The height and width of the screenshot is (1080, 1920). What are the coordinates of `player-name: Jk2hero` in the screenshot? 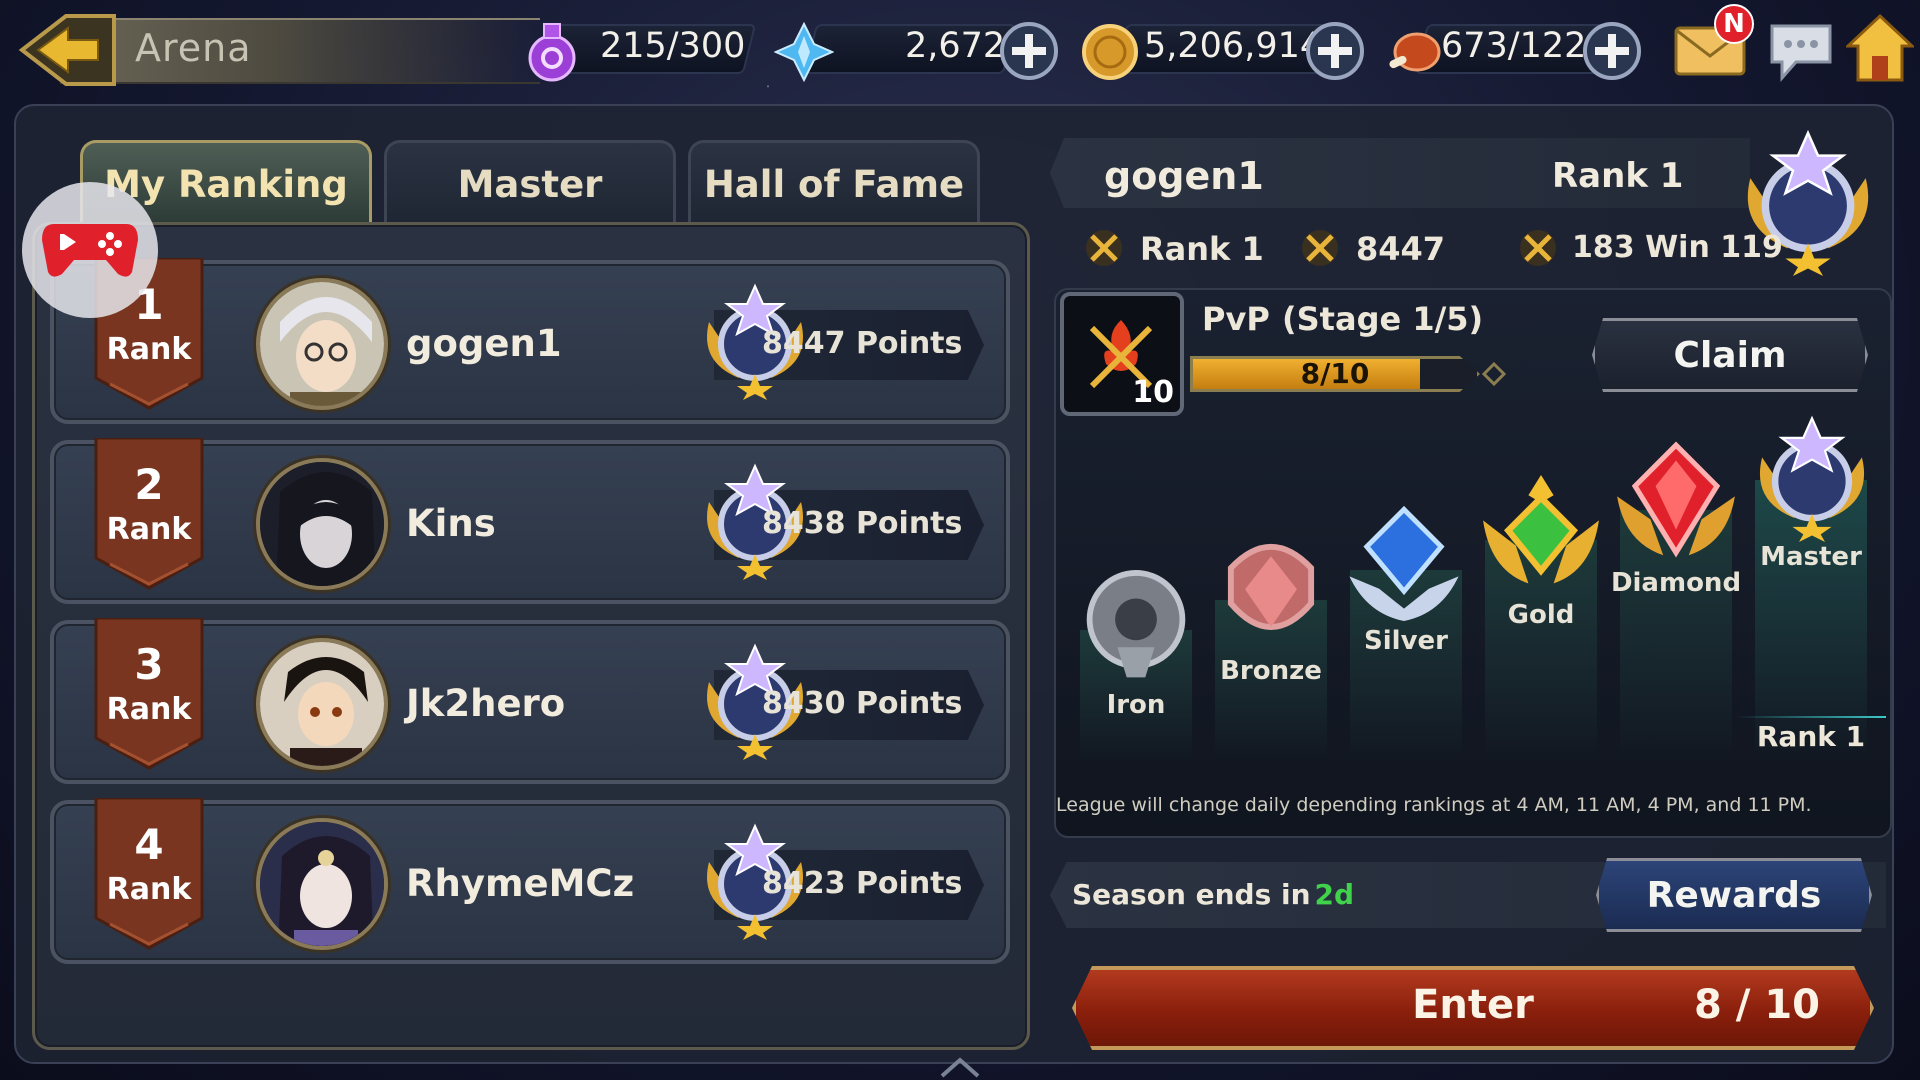 It's located at (486, 703).